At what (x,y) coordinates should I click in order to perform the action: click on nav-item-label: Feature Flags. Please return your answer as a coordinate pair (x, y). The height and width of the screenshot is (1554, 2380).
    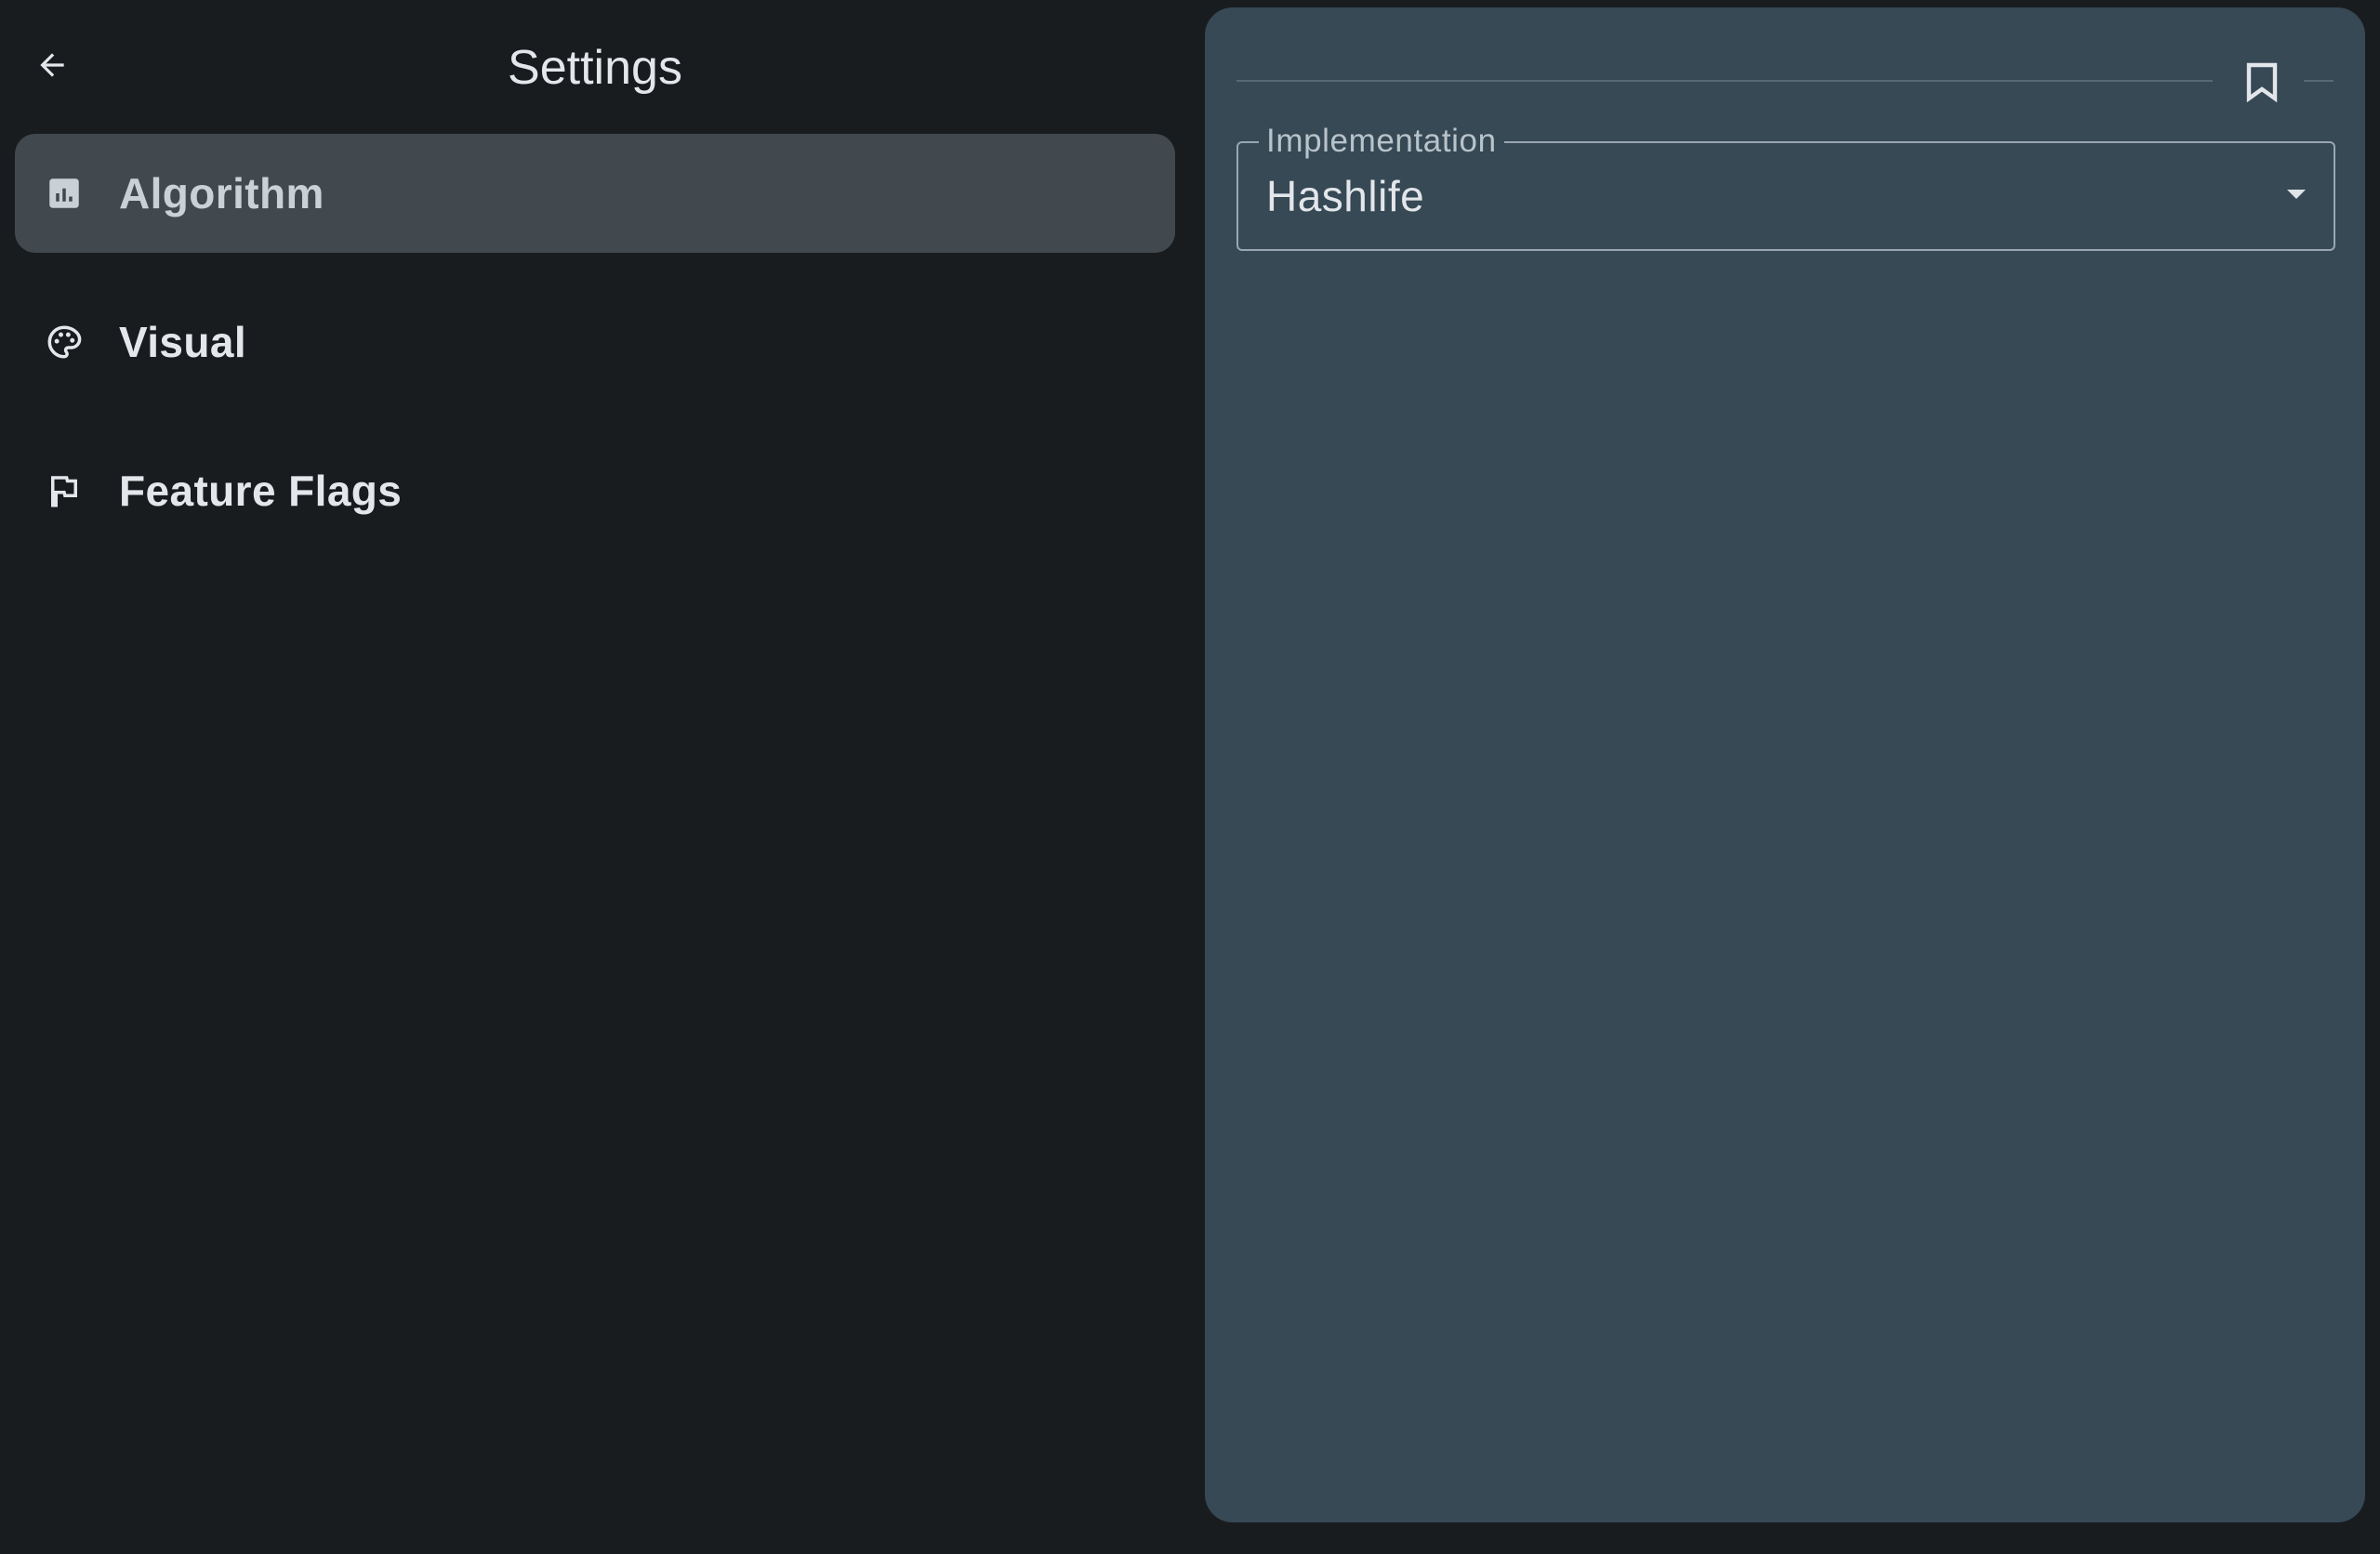
    Looking at the image, I should click on (261, 491).